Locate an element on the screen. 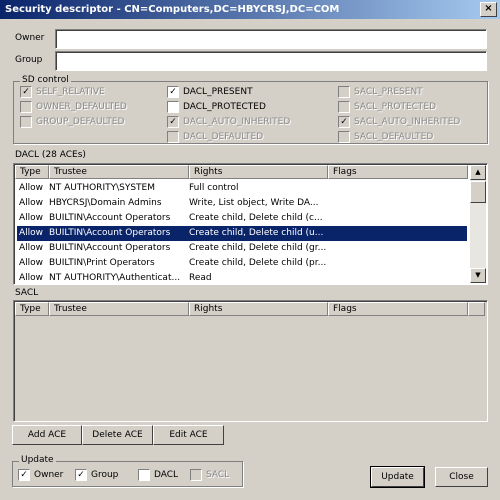  scroll-up-arrow-icon: ▲ is located at coordinates (478, 172).